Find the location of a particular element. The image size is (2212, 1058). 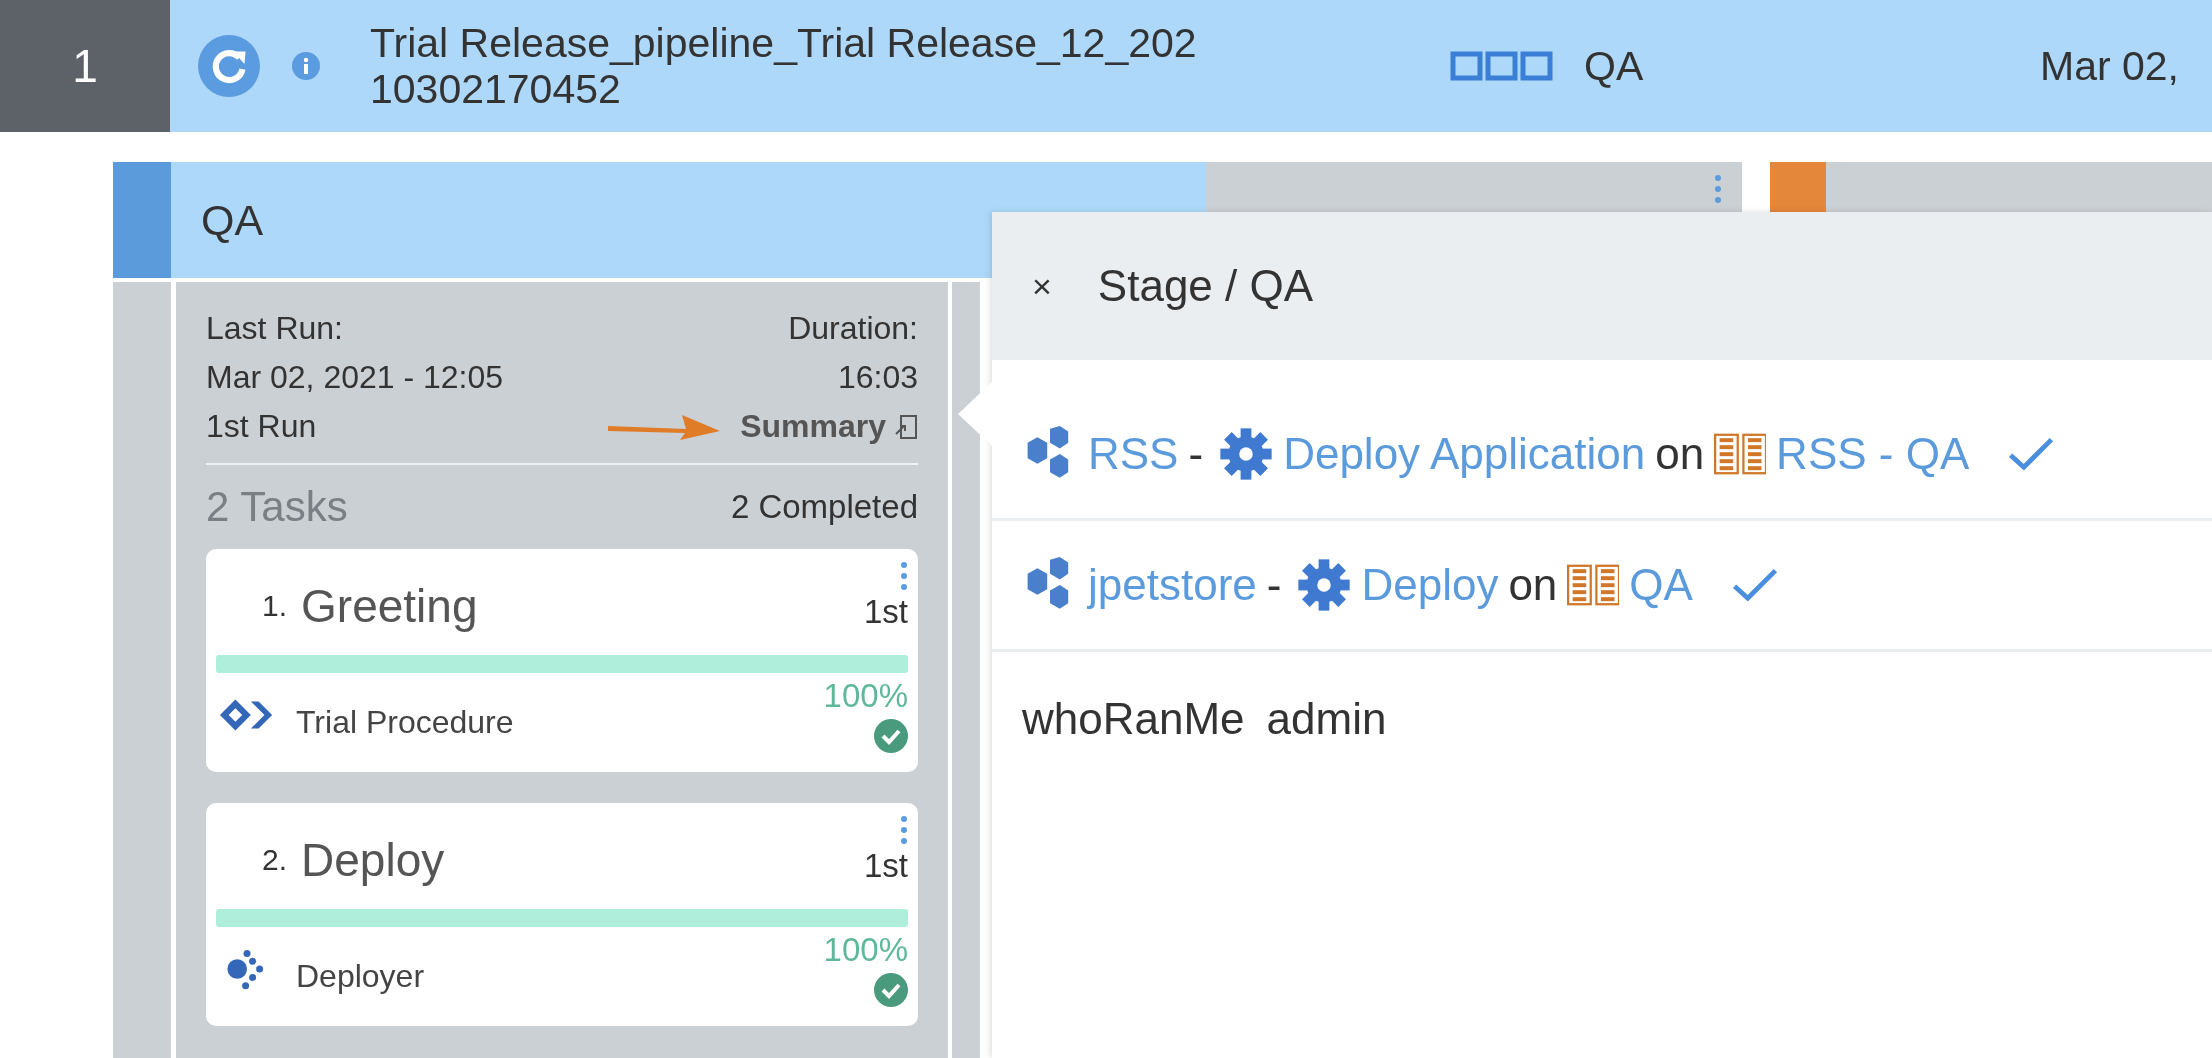

parameter-value: admin is located at coordinates (1326, 719).